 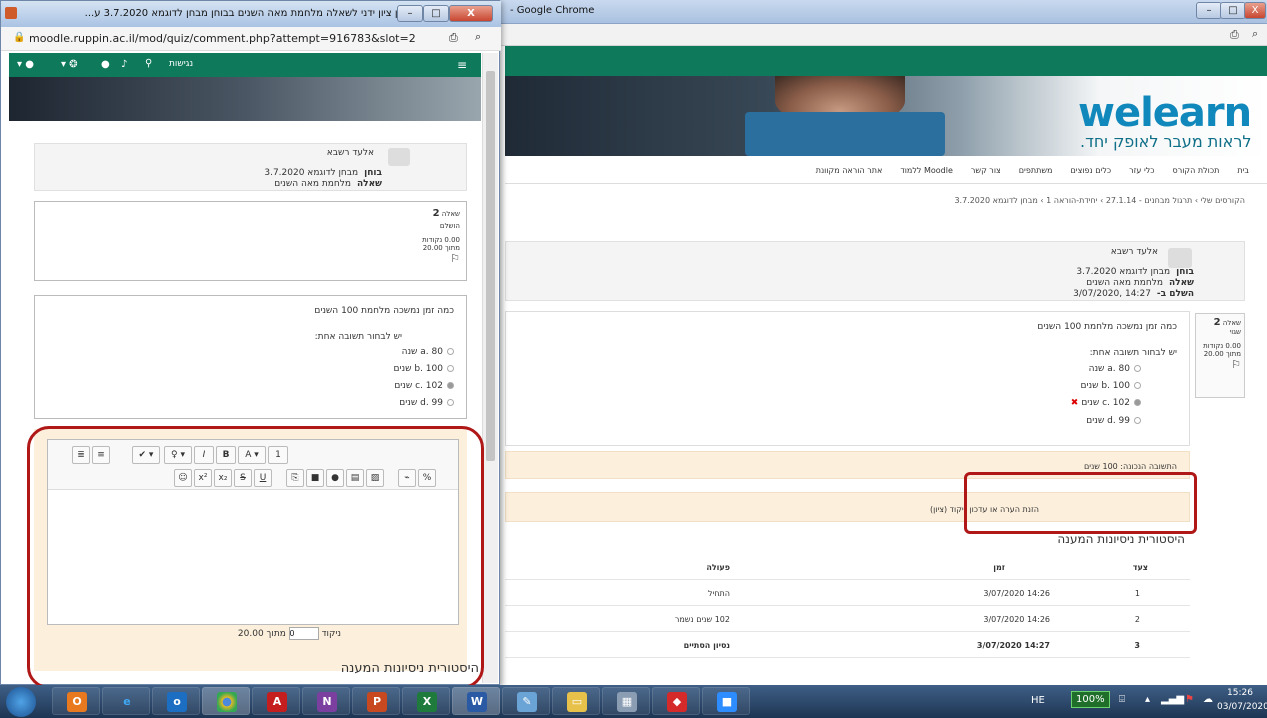 I want to click on moodle-favicon-icon, so click(x=11, y=13).